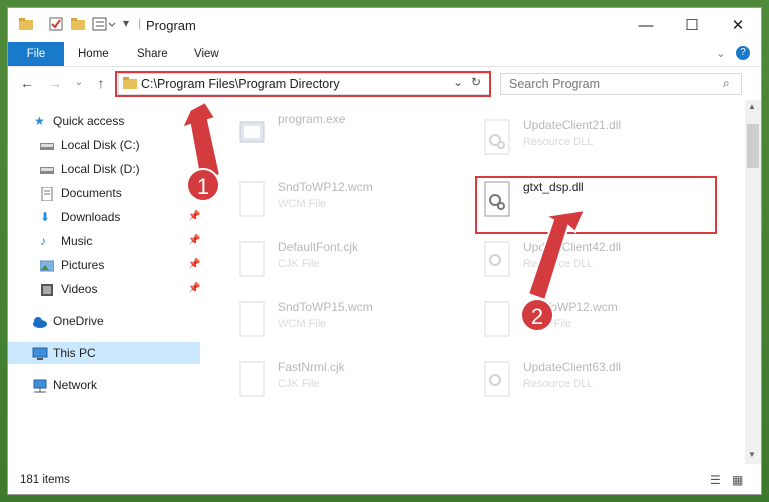 The height and width of the screenshot is (502, 769). Describe the element at coordinates (203, 185) in the screenshot. I see `callout-badge-1: 1` at that location.